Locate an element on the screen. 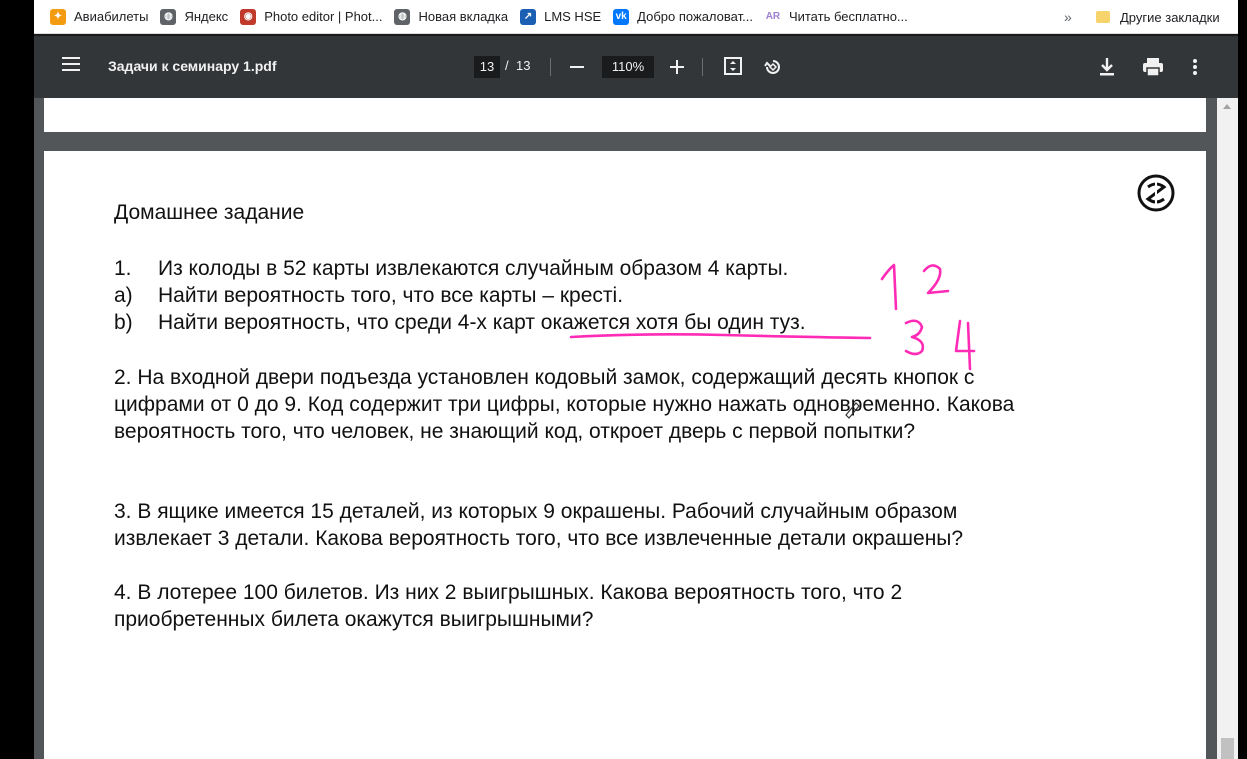 This screenshot has width=1247, height=759. page-total: 13 is located at coordinates (523, 65).